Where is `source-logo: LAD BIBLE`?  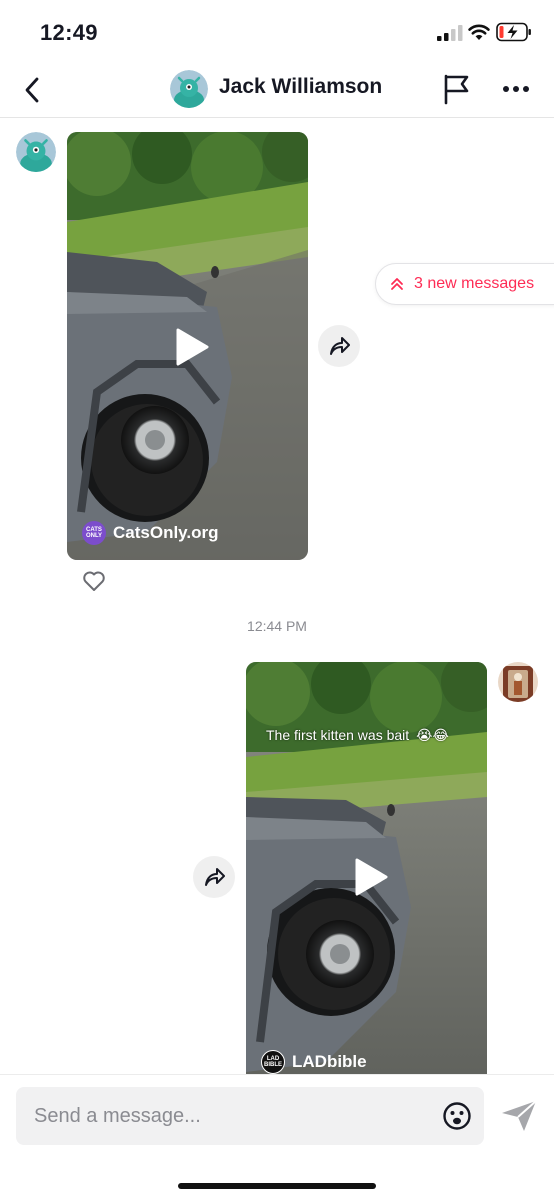
source-logo: LAD BIBLE is located at coordinates (273, 1062).